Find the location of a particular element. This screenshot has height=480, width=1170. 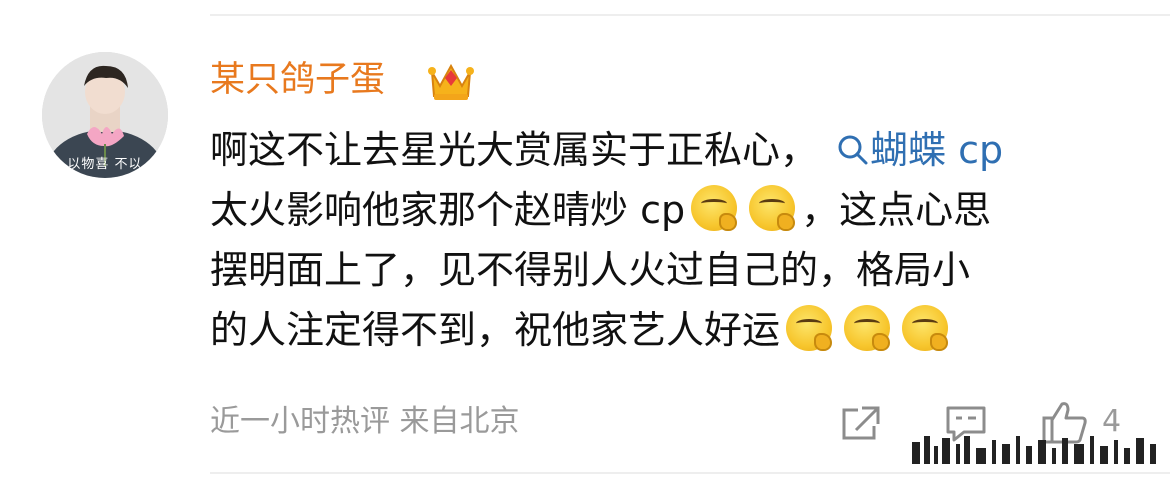

comment-text-1: 啊这不让去星光大赏属实于正私心， is located at coordinates (514, 150).